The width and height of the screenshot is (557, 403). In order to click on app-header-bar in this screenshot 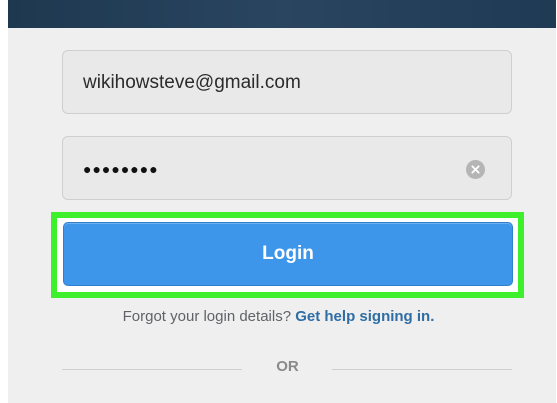, I will do `click(282, 14)`.